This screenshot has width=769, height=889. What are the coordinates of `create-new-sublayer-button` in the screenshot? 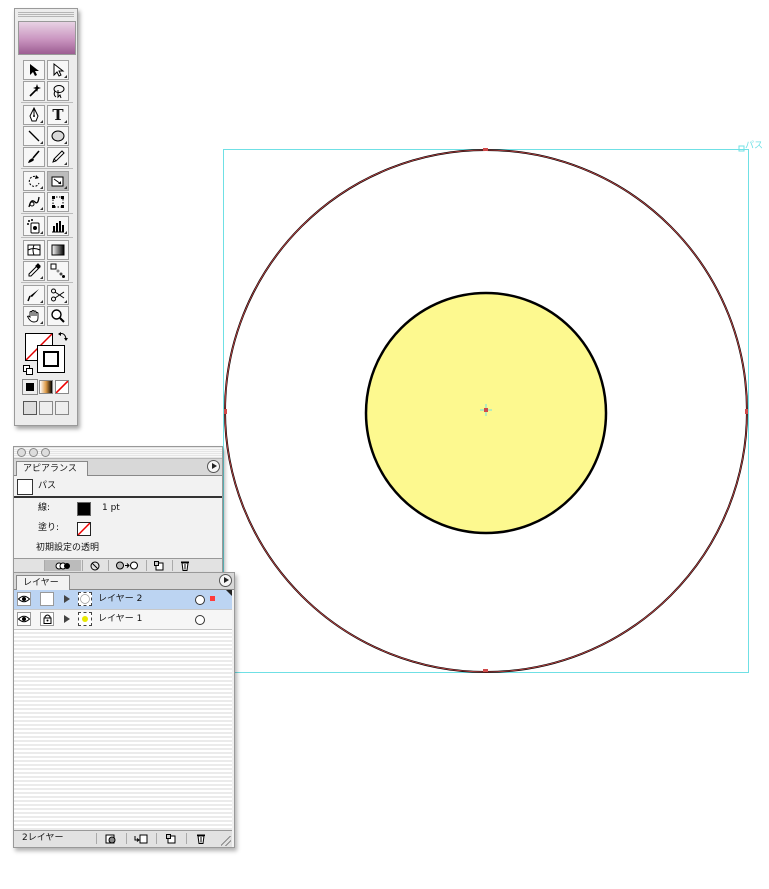 It's located at (140, 838).